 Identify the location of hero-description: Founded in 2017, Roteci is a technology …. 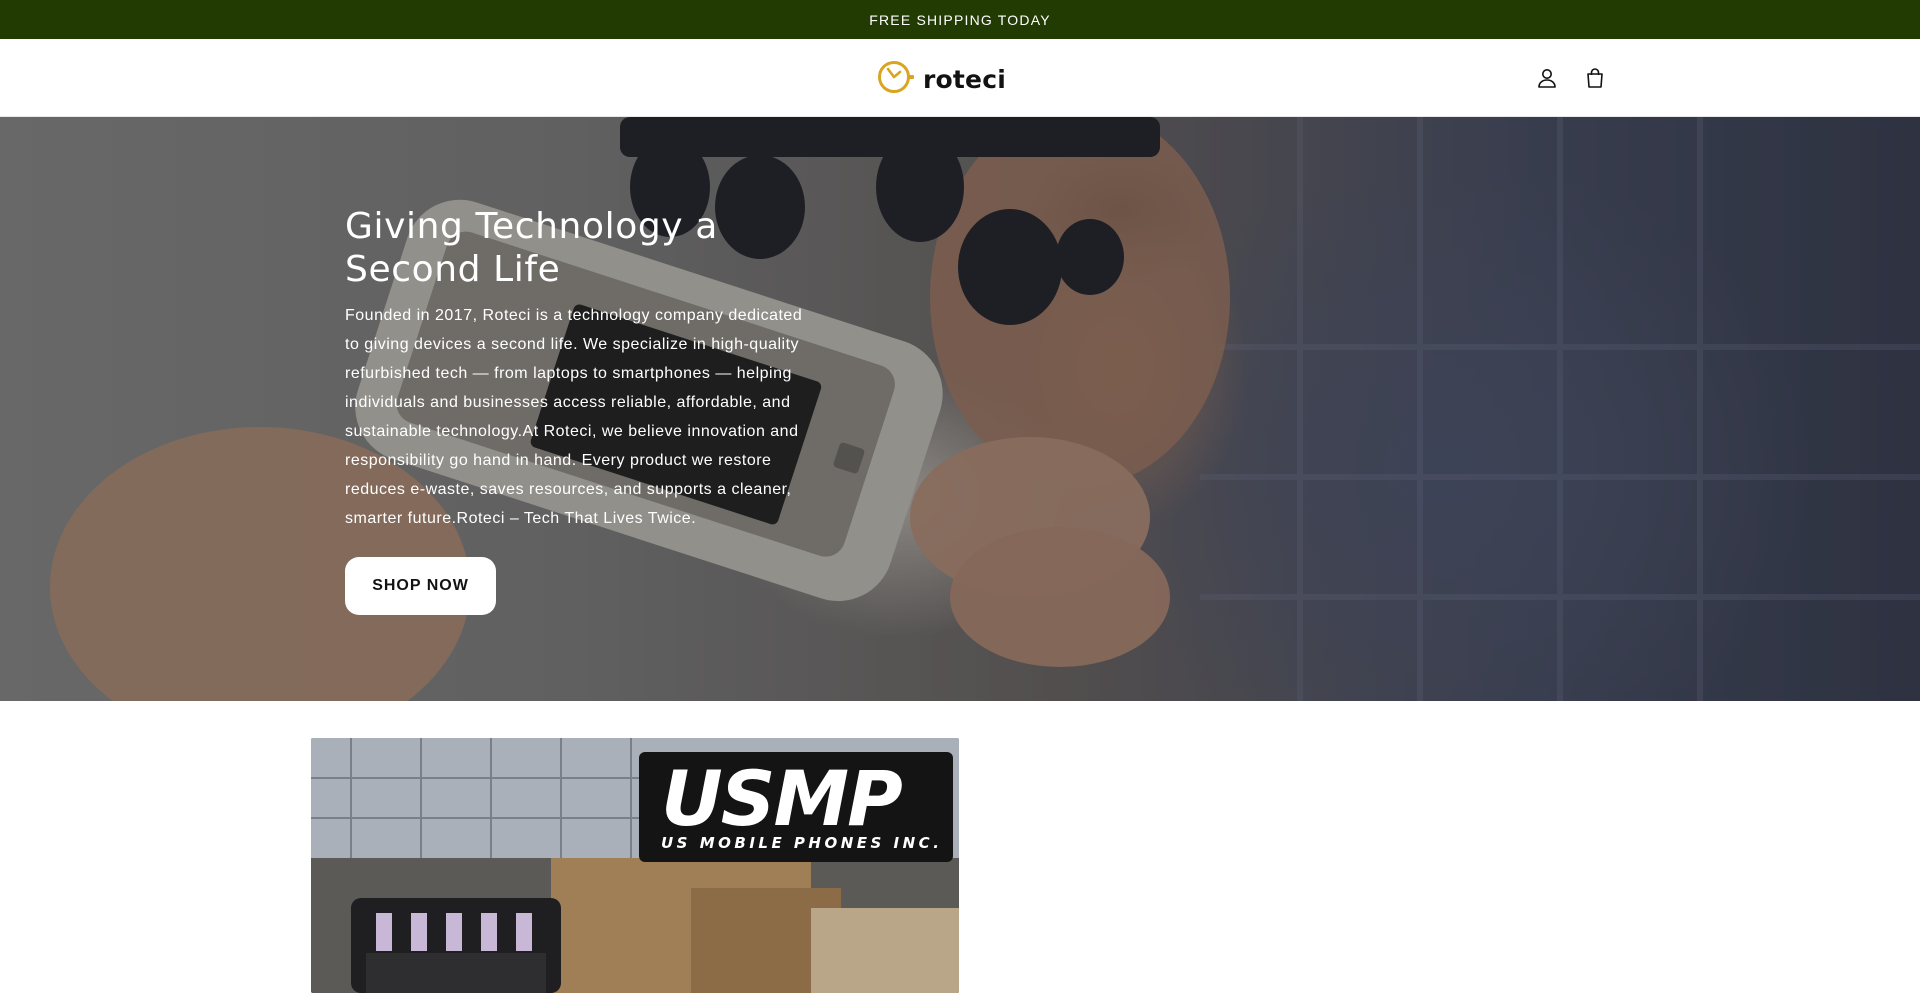
(574, 417).